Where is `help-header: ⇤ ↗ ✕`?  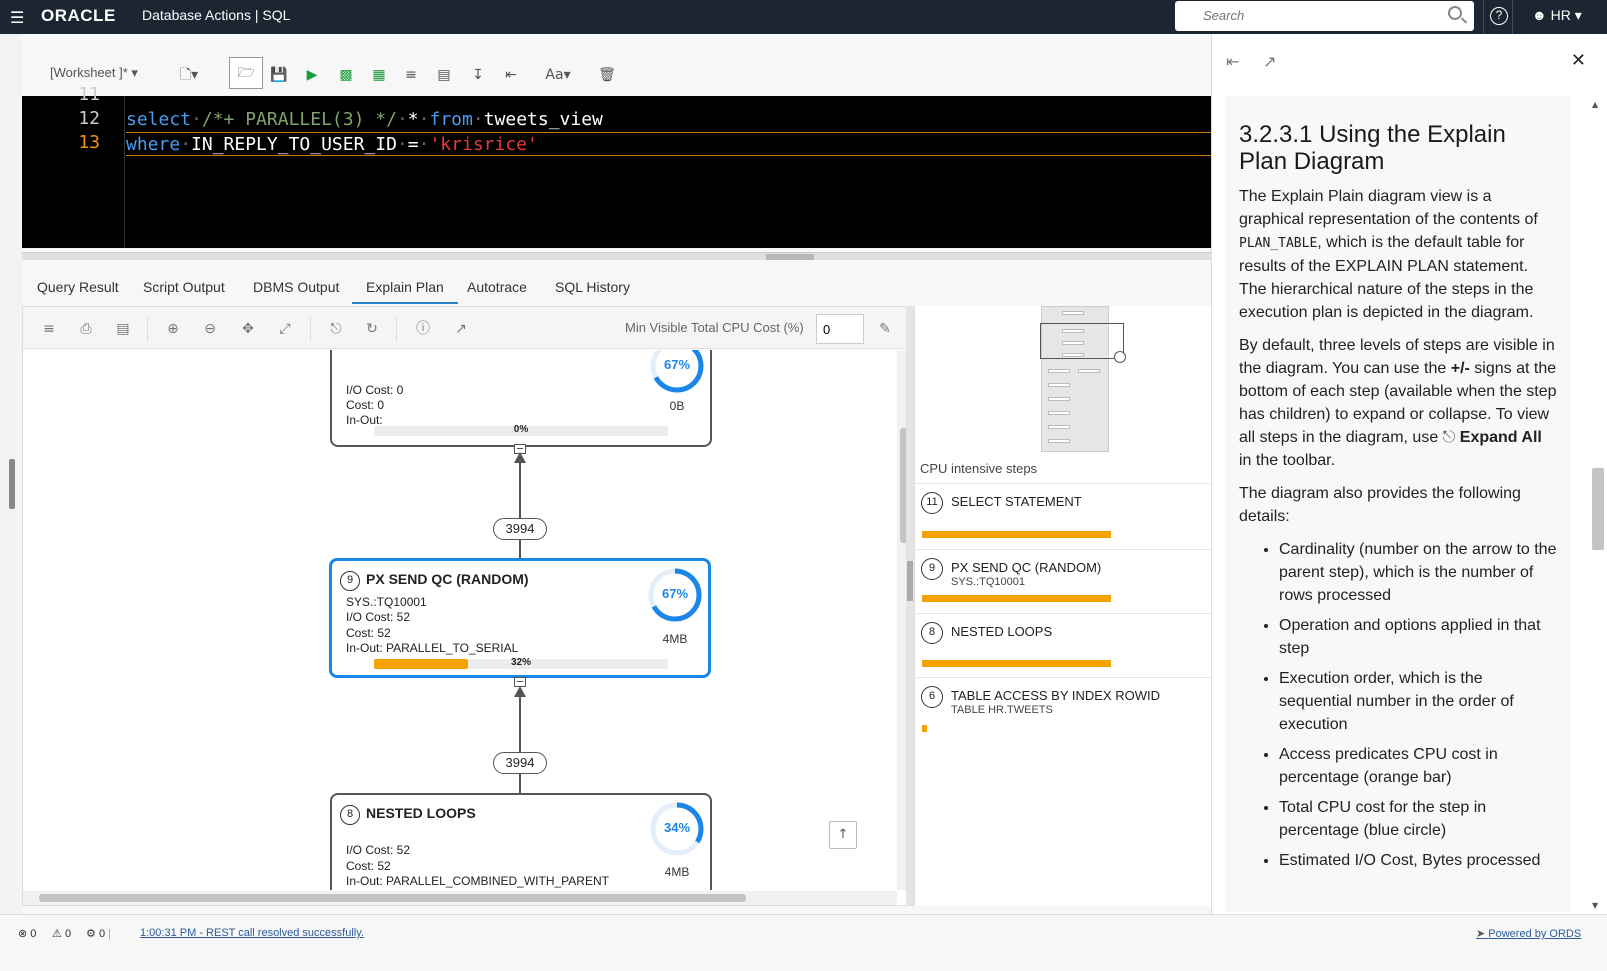 help-header: ⇤ ↗ ✕ is located at coordinates (1409, 64).